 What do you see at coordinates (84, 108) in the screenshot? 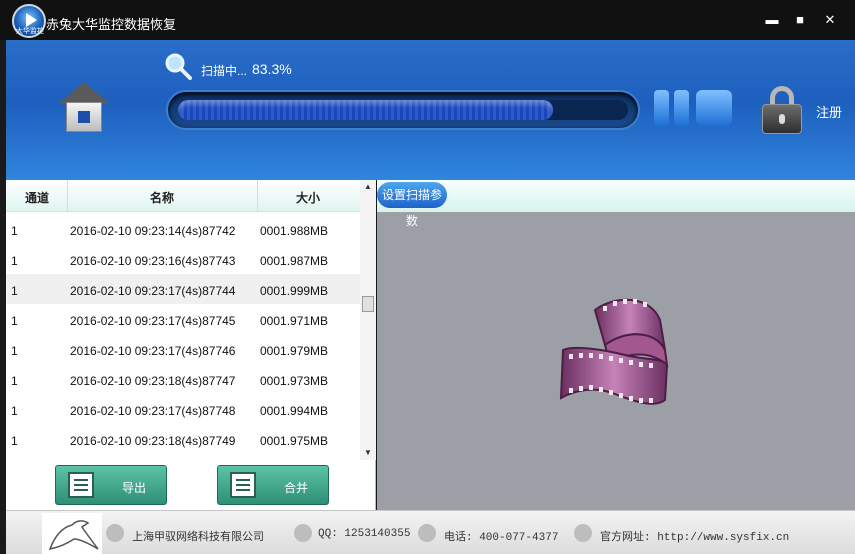
I see `home-button` at bounding box center [84, 108].